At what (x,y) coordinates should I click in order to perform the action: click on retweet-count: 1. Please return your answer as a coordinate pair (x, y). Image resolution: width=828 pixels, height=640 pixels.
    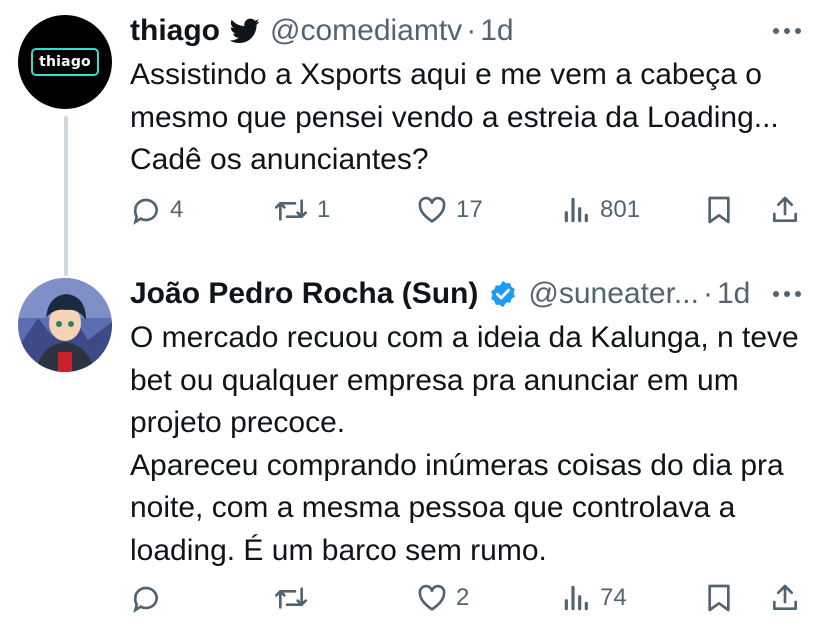
    Looking at the image, I should click on (324, 209).